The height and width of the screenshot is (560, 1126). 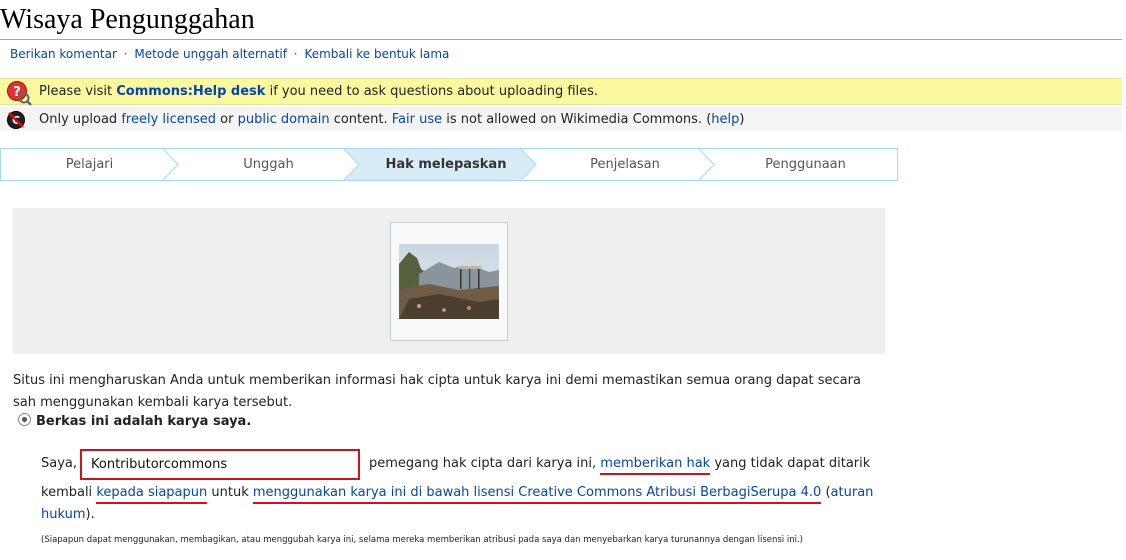 What do you see at coordinates (561, 21) in the screenshot?
I see `page-title: Wisaya Pengunggahan` at bounding box center [561, 21].